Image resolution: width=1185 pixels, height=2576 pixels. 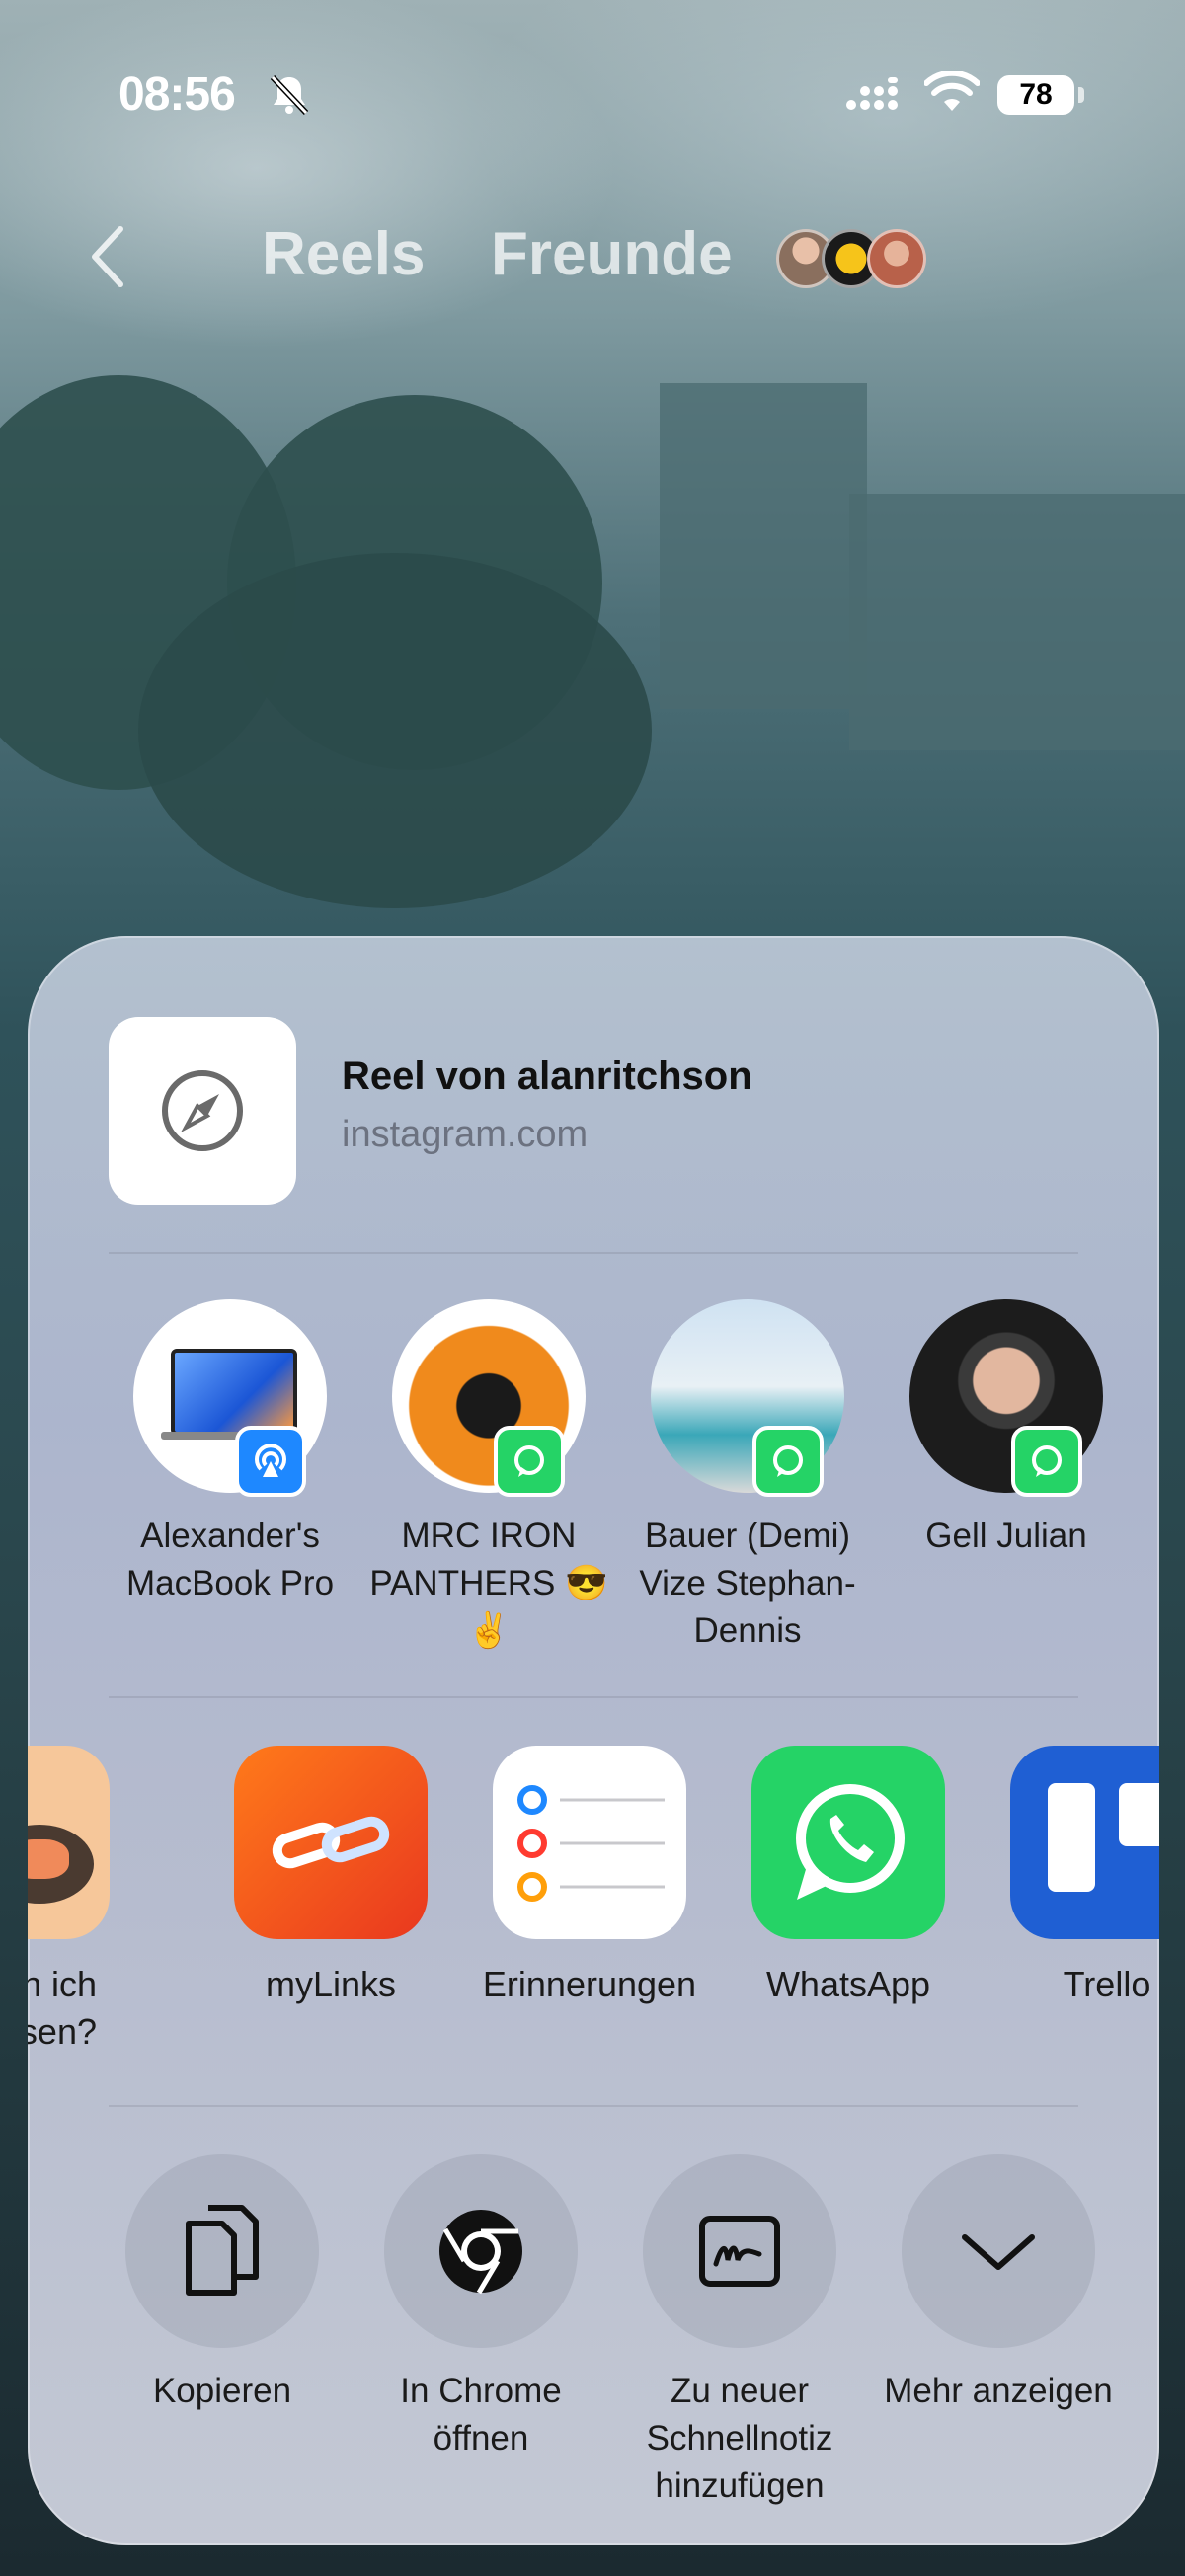 I want to click on person-mrc-iron-panthers: MRC IRON PANTHERS 😎✌️, so click(x=489, y=1477).